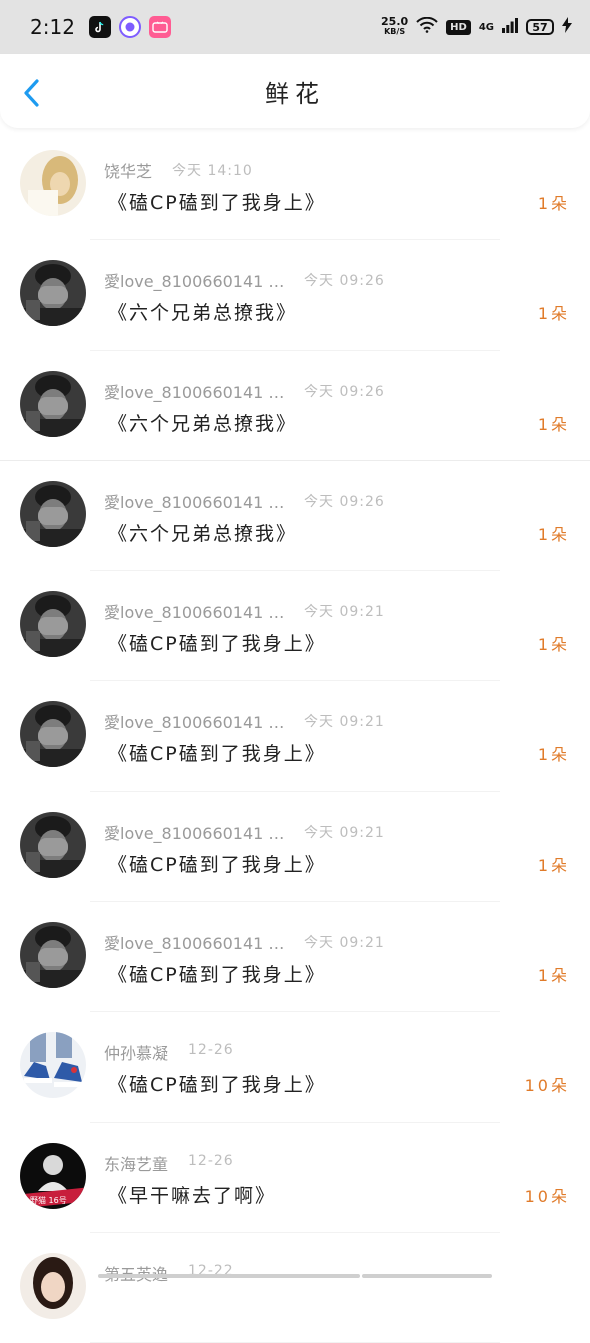  Describe the element at coordinates (52, 27) in the screenshot. I see `status-time: 2:12` at that location.